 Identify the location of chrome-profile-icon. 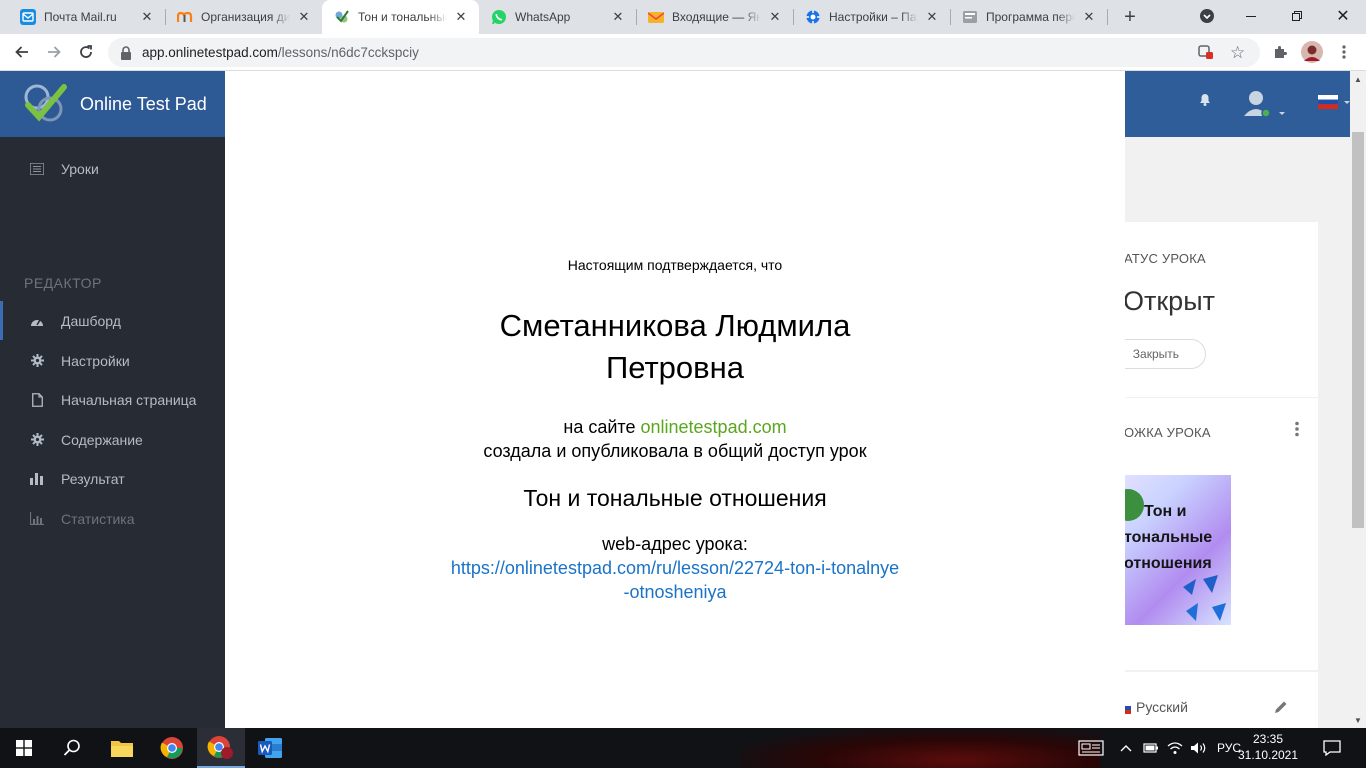
(220, 747).